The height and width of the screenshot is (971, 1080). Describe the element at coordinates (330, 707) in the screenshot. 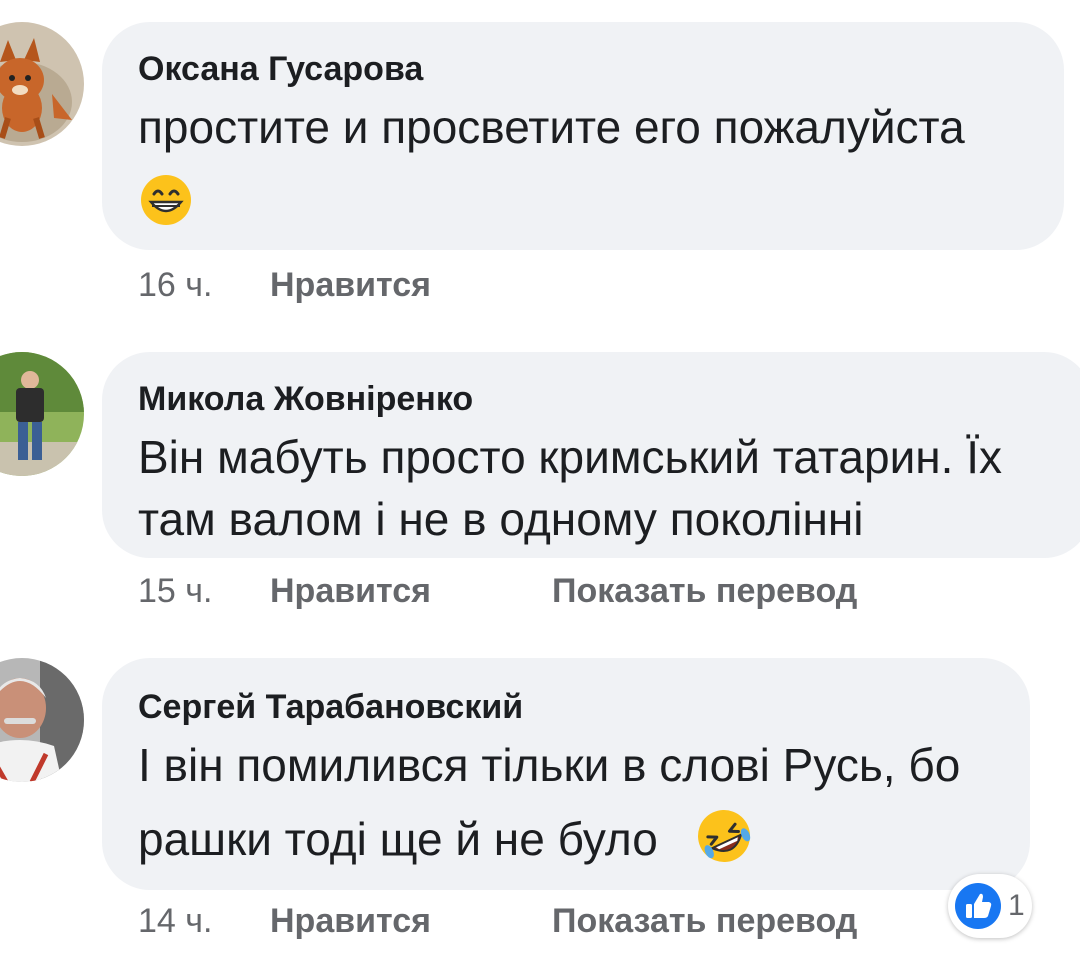

I see `comment-author: Сергей Тарабановский` at that location.